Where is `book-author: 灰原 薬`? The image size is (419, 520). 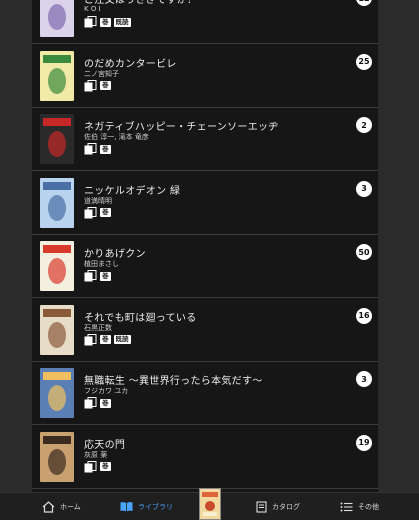 book-author: 灰原 薬 is located at coordinates (96, 454).